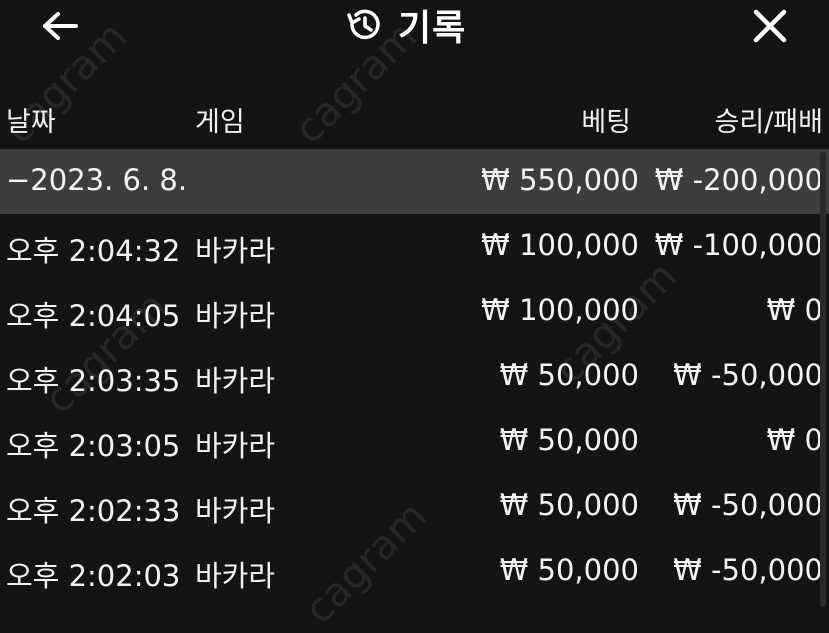 The width and height of the screenshot is (829, 633). I want to click on date-group-row: −2023. 6. 8. ₩ 550,000 ₩ -200,000, so click(414, 181).